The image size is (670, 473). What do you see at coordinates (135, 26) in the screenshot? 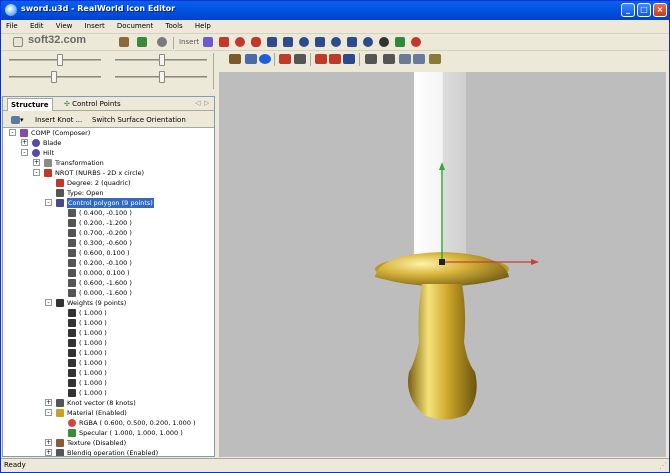
I see `menu-document: Document` at bounding box center [135, 26].